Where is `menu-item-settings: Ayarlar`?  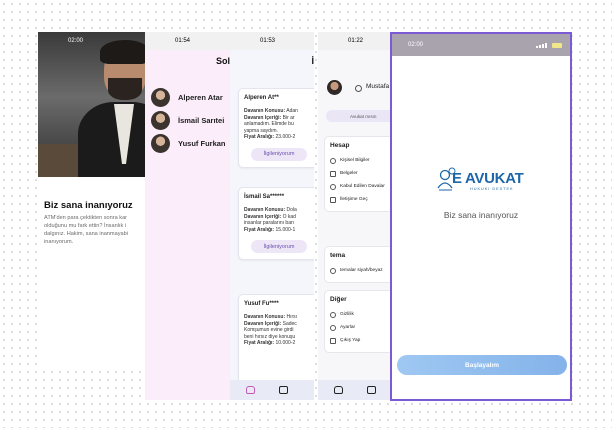 menu-item-settings: Ayarlar is located at coordinates (360, 327).